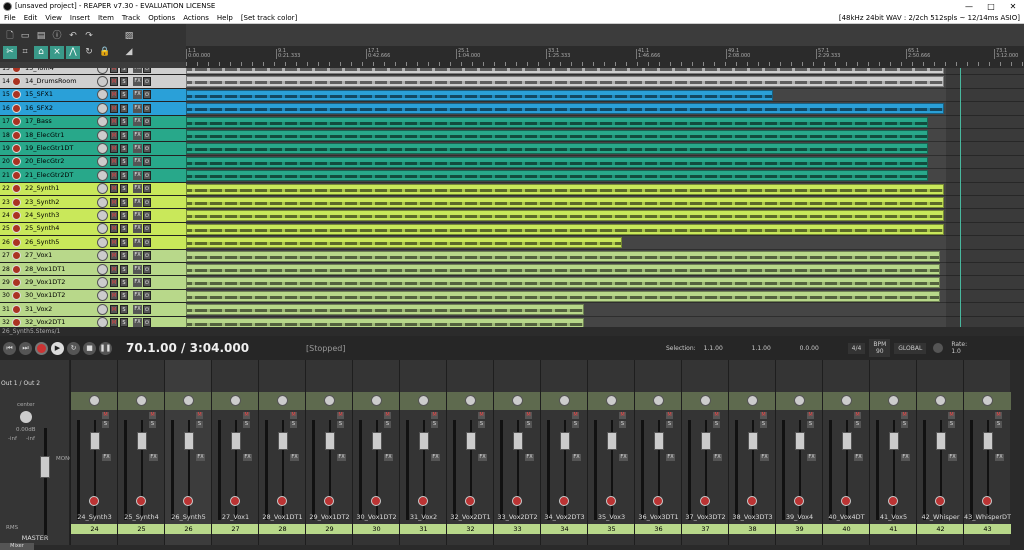  What do you see at coordinates (10, 52) in the screenshot?
I see `ripple-edit-icon: ✂` at bounding box center [10, 52].